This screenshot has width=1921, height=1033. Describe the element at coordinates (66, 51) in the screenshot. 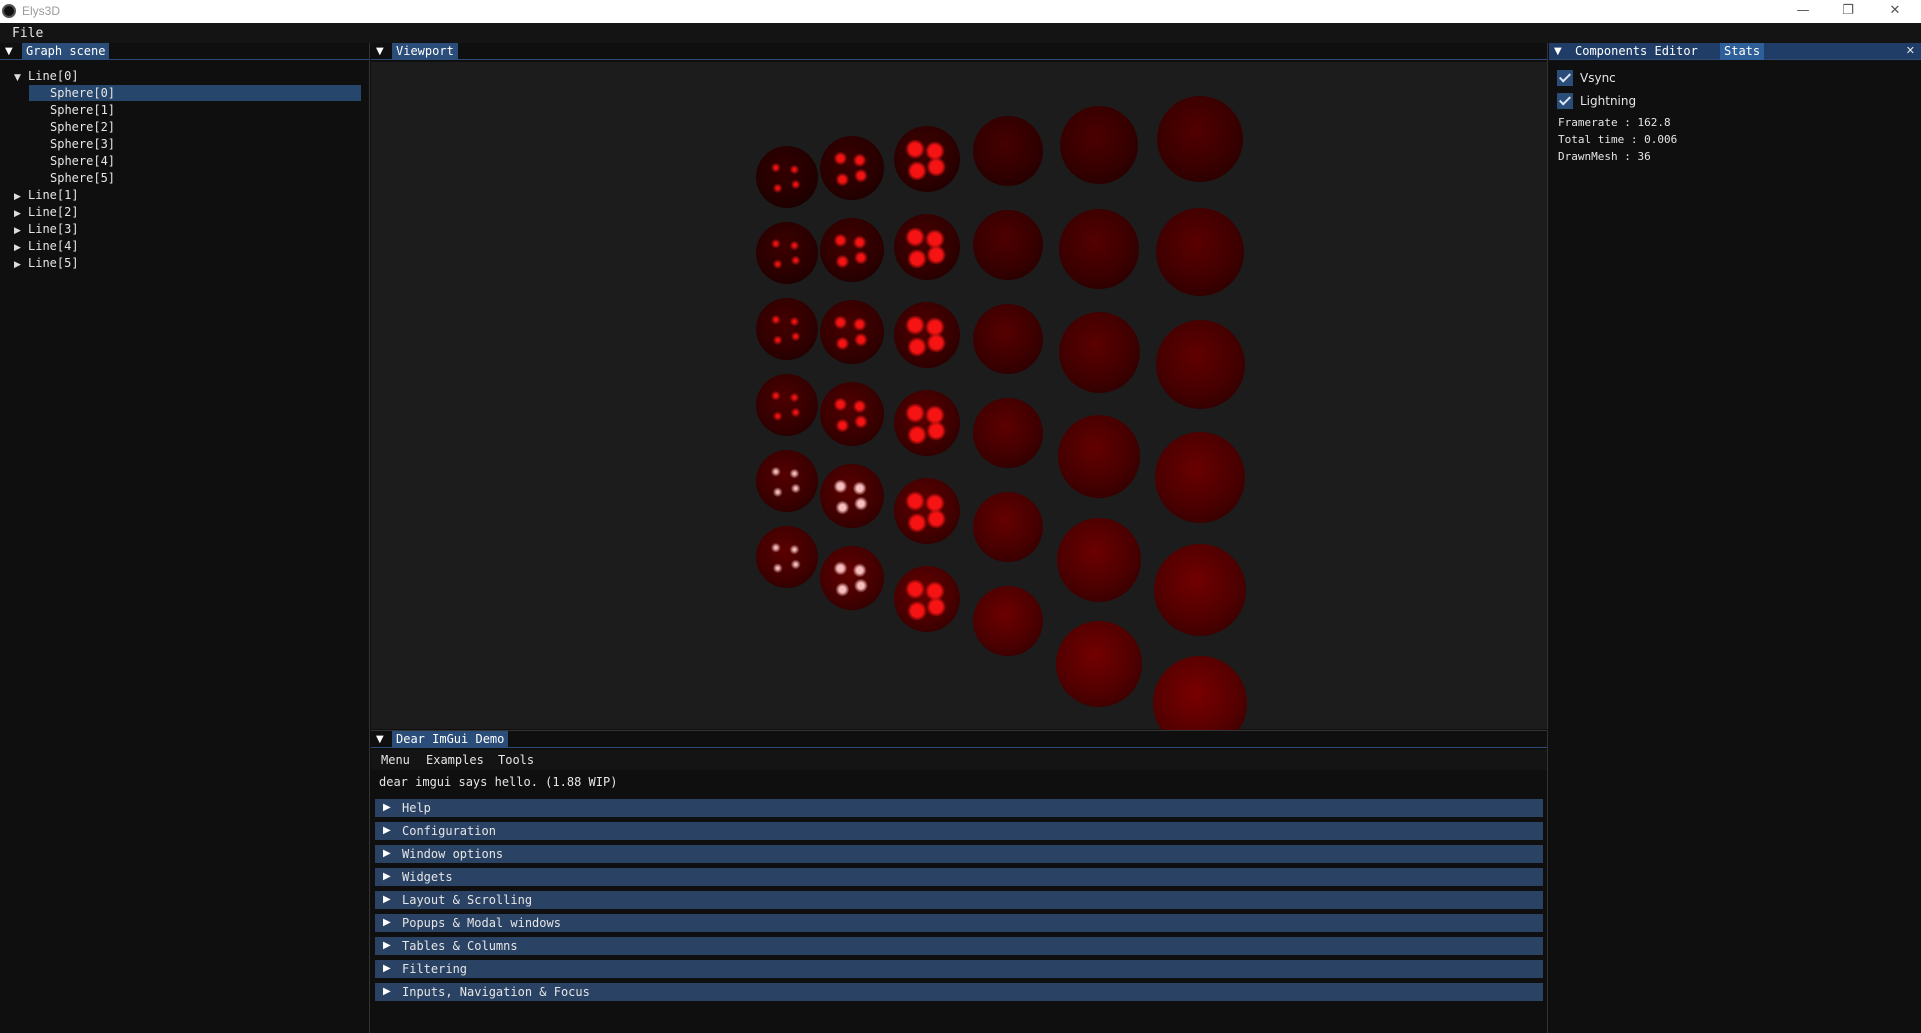

I see `tab-graph-scene: Graph scene` at that location.